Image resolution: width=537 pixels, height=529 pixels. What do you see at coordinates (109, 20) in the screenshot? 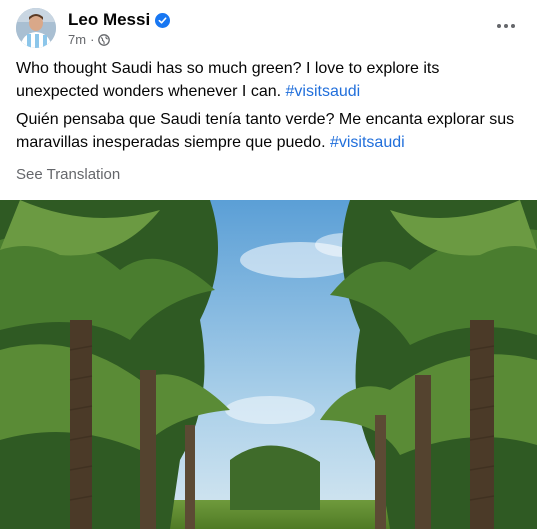
I see `author-name: Leo Messi` at bounding box center [109, 20].